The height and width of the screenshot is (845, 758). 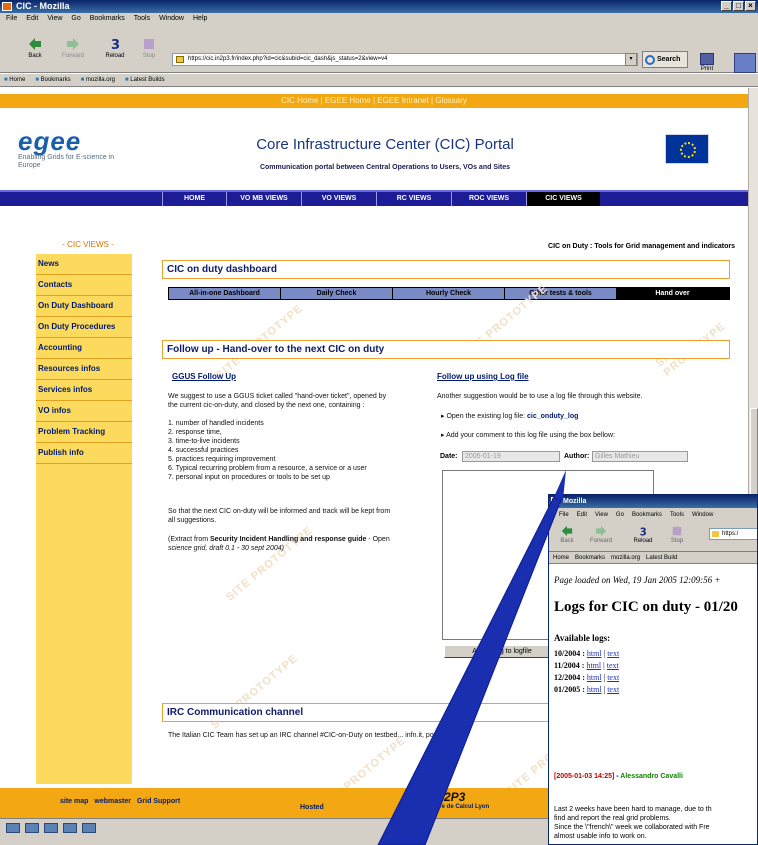 What do you see at coordinates (647, 515) in the screenshot?
I see `popup-menu-bookmarks: Bookmarks` at bounding box center [647, 515].